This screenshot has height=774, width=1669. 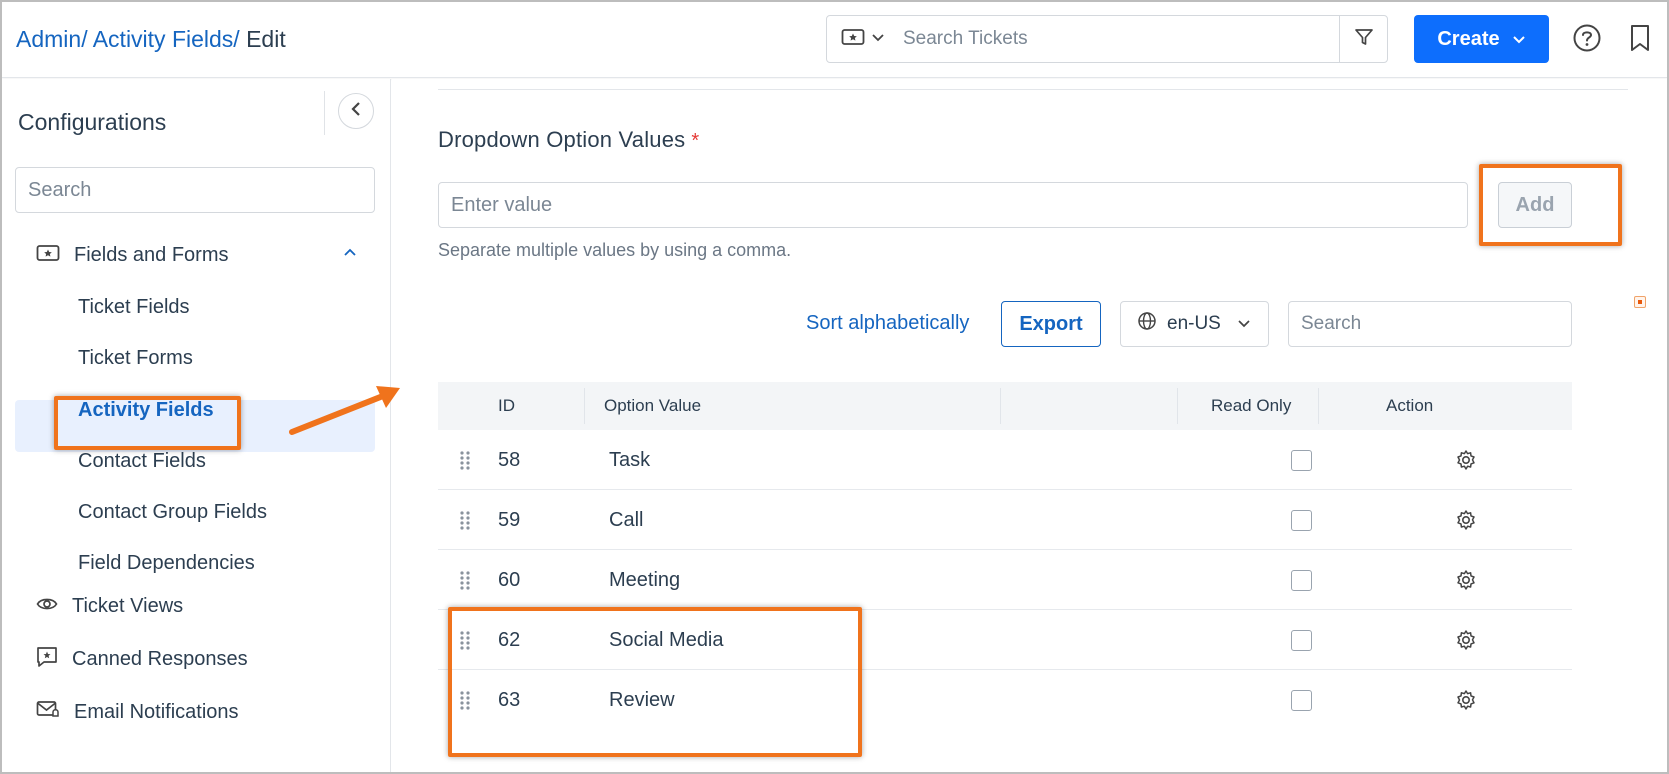 I want to click on ticket-search-box: Search Tickets, so click(x=1107, y=39).